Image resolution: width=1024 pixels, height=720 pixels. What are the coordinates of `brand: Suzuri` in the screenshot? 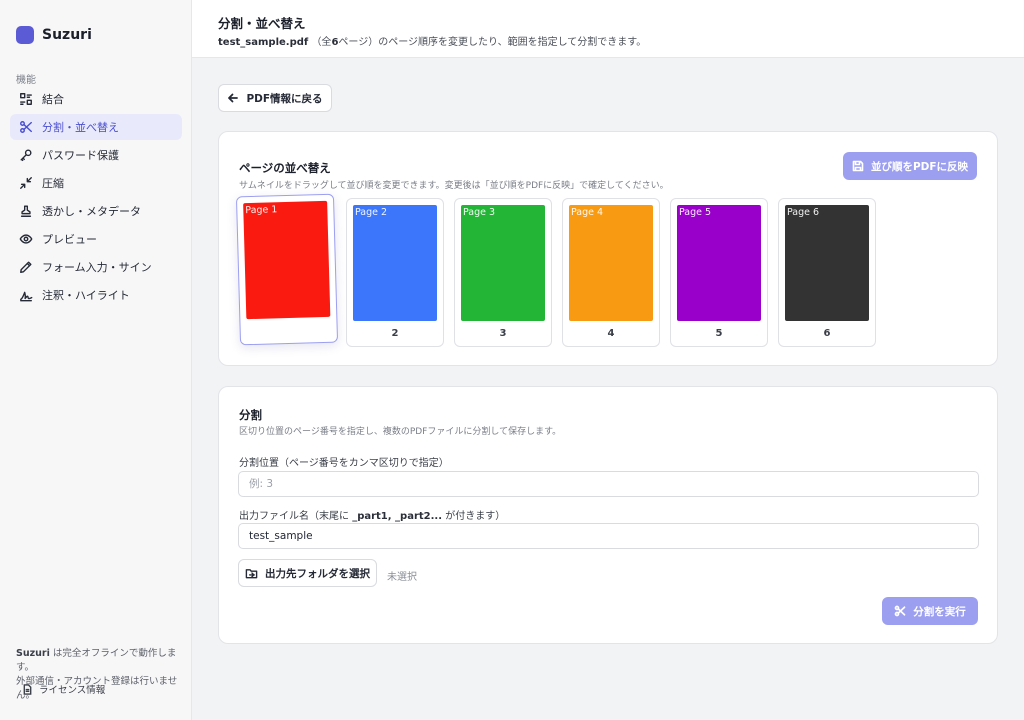 It's located at (54, 35).